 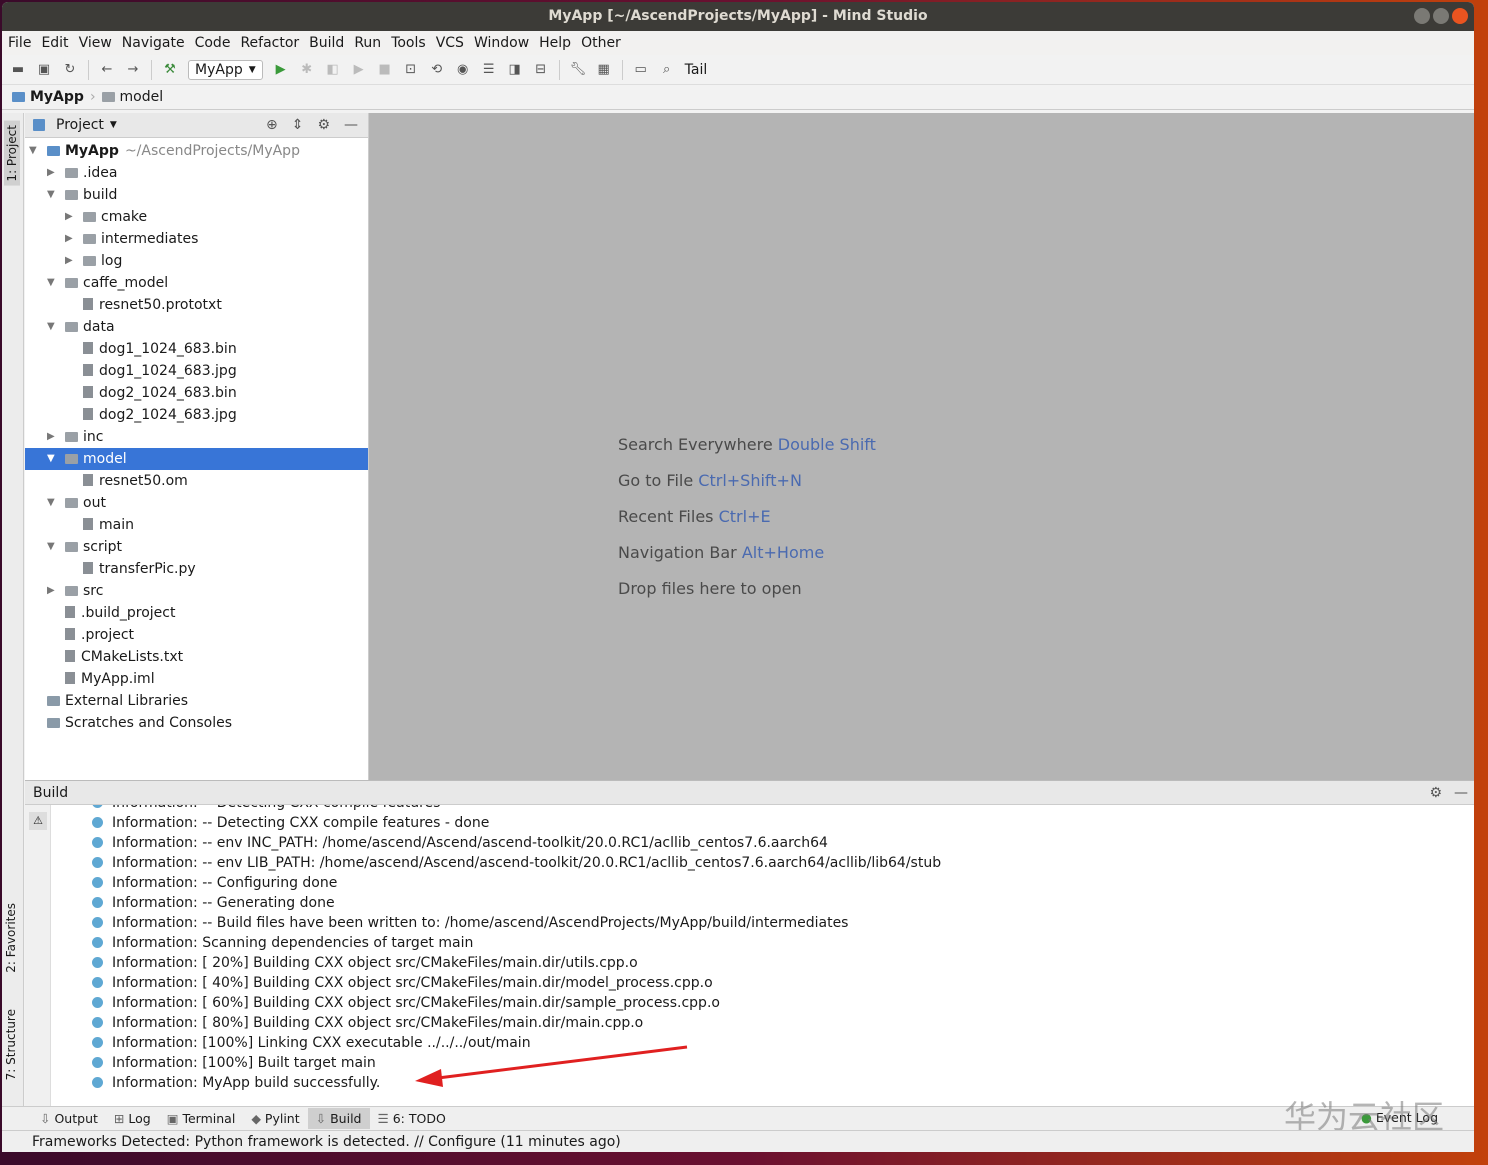 I want to click on locate-icon: ⊕, so click(x=272, y=125).